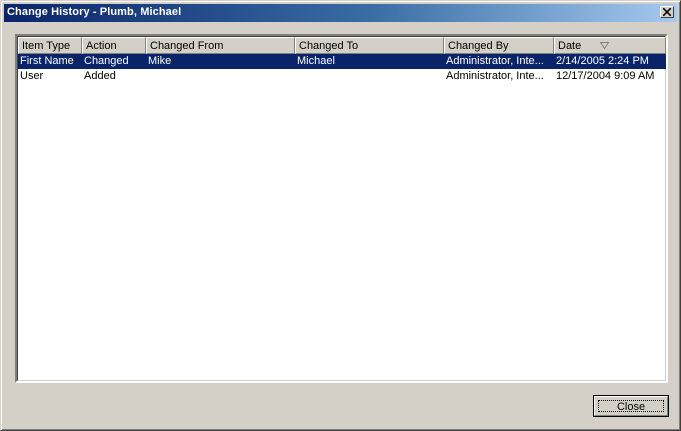 This screenshot has width=681, height=431. I want to click on close-button-label: Close, so click(631, 407).